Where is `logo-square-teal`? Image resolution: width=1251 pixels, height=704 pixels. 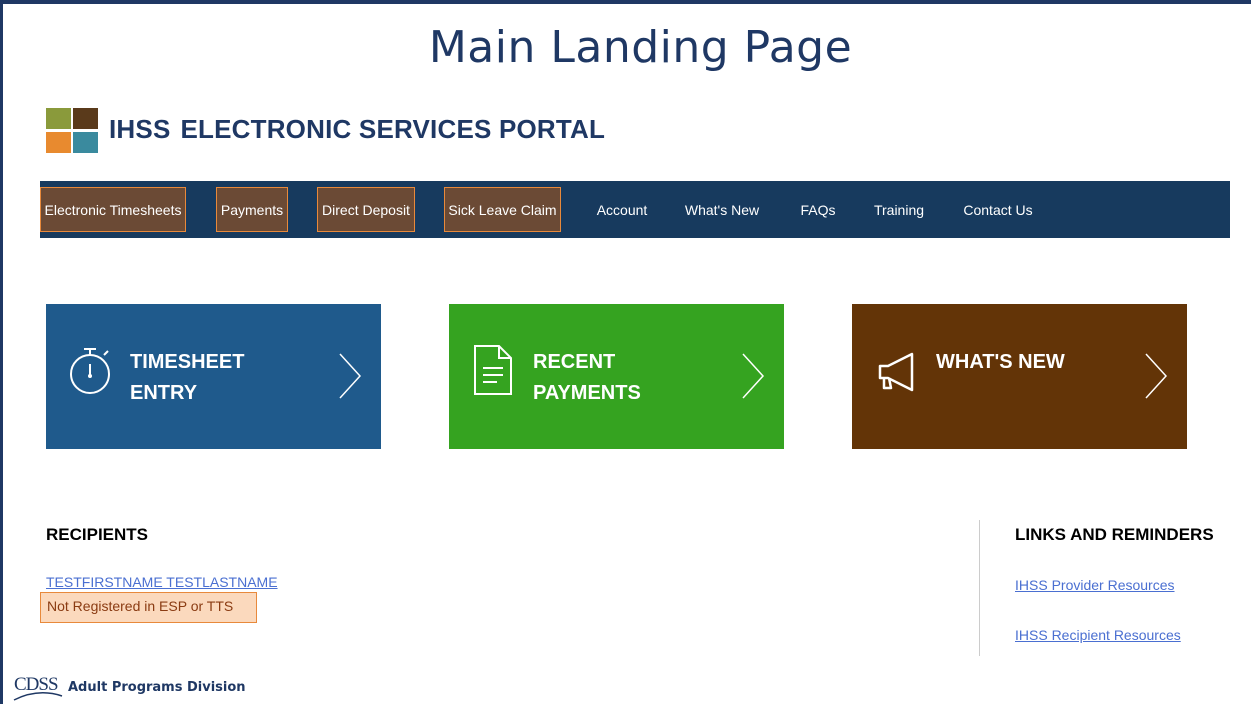
logo-square-teal is located at coordinates (85, 142).